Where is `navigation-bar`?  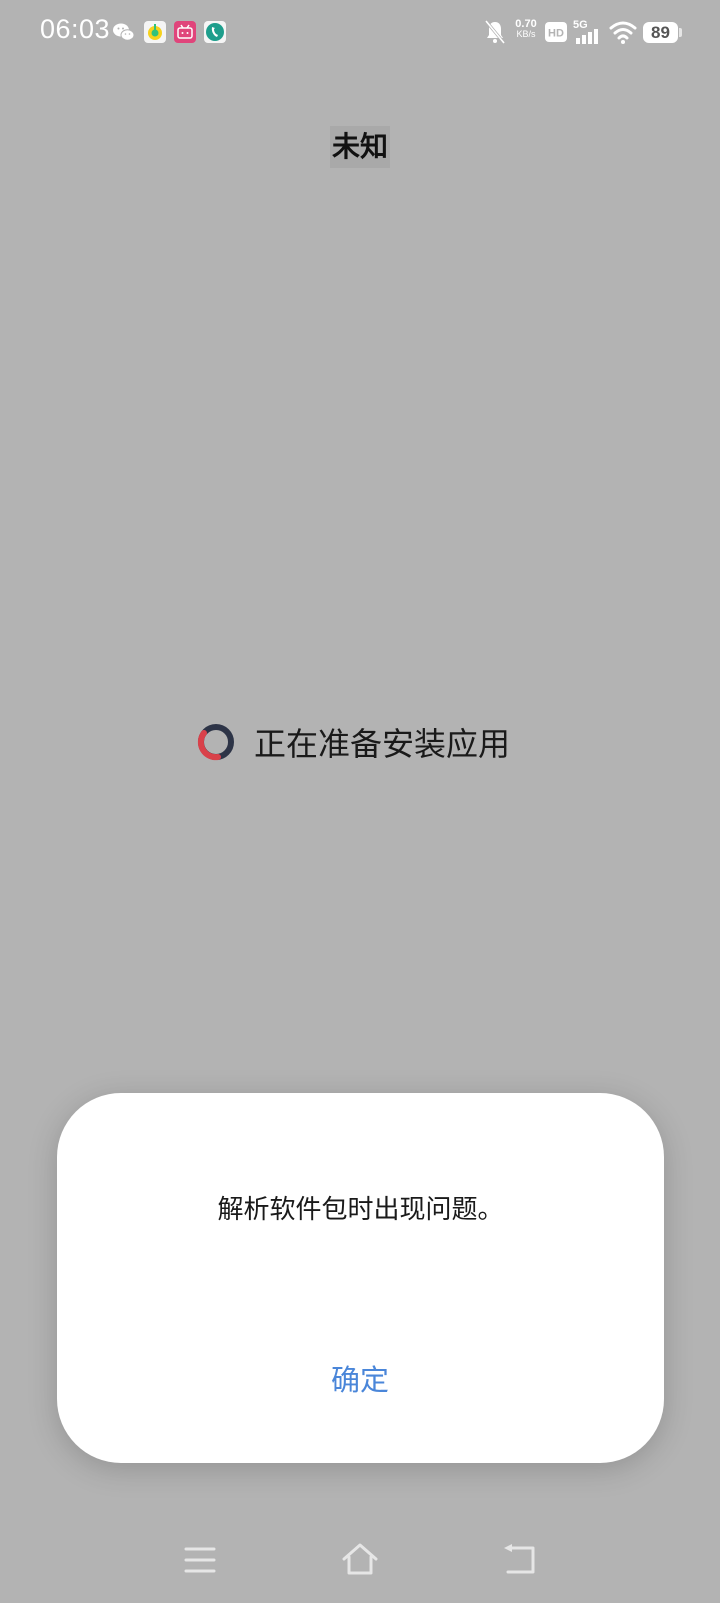 navigation-bar is located at coordinates (360, 1560).